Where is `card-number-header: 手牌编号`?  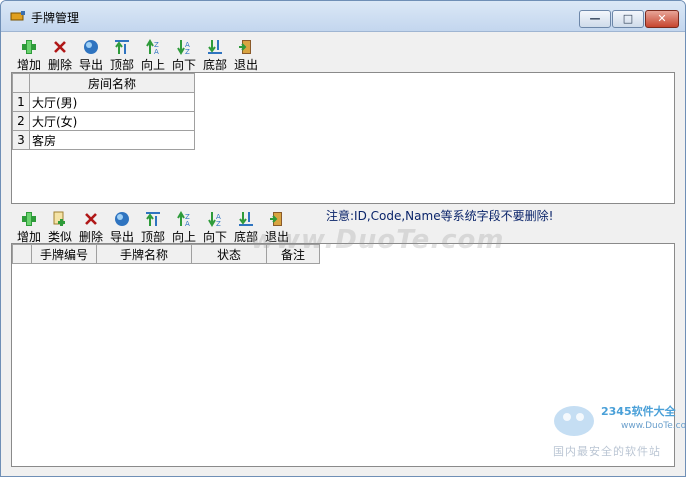
card-number-header: 手牌编号 is located at coordinates (64, 254).